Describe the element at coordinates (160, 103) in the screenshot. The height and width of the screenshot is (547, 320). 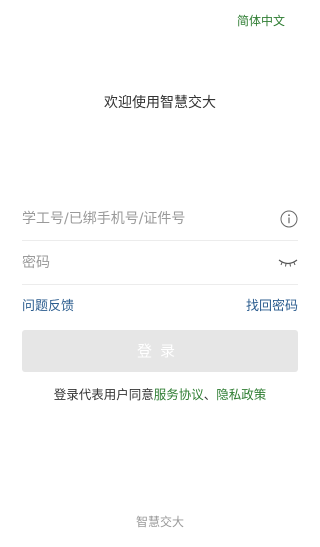
I see `welcome-title: 欢迎使用智慧交大` at that location.